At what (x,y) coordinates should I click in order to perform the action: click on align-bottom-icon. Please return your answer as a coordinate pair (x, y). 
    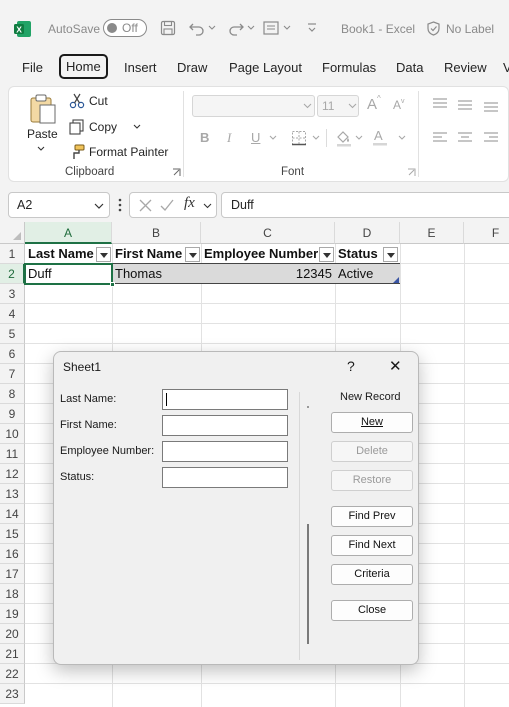
    Looking at the image, I should click on (491, 106).